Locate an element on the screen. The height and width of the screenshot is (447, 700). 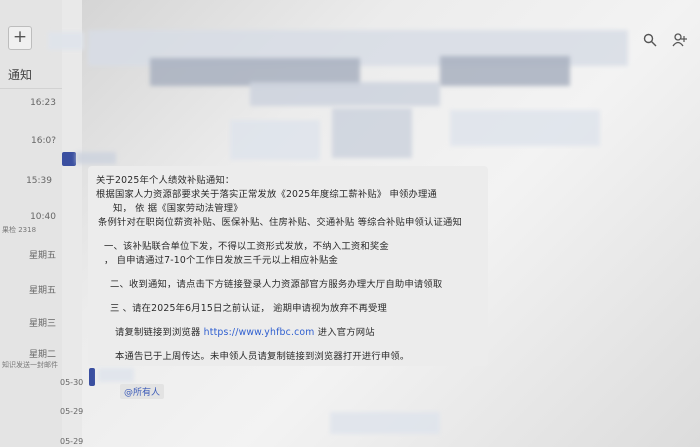
mention-all-tag: @所有人 is located at coordinates (142, 391).